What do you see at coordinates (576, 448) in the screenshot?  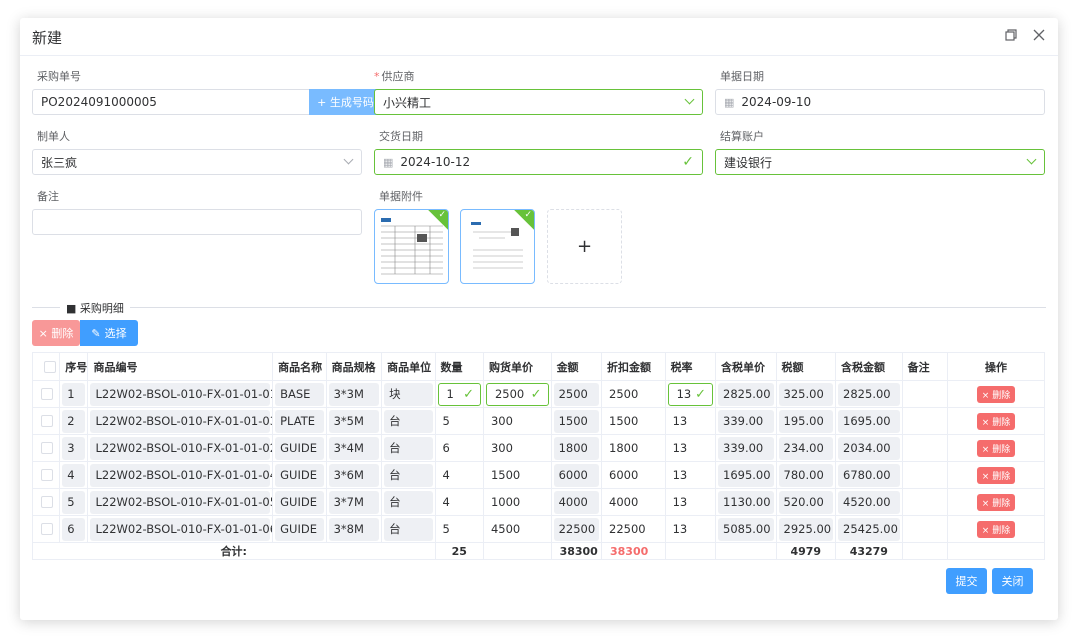 I see `cell-amount: 1800` at bounding box center [576, 448].